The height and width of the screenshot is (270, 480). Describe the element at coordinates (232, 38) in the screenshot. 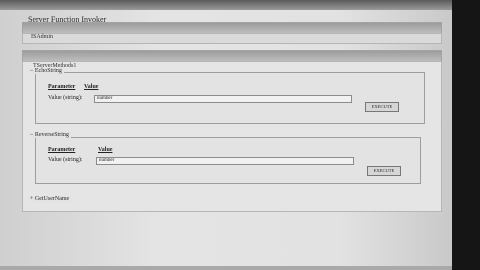

I see `class-row: ISAdmin` at that location.